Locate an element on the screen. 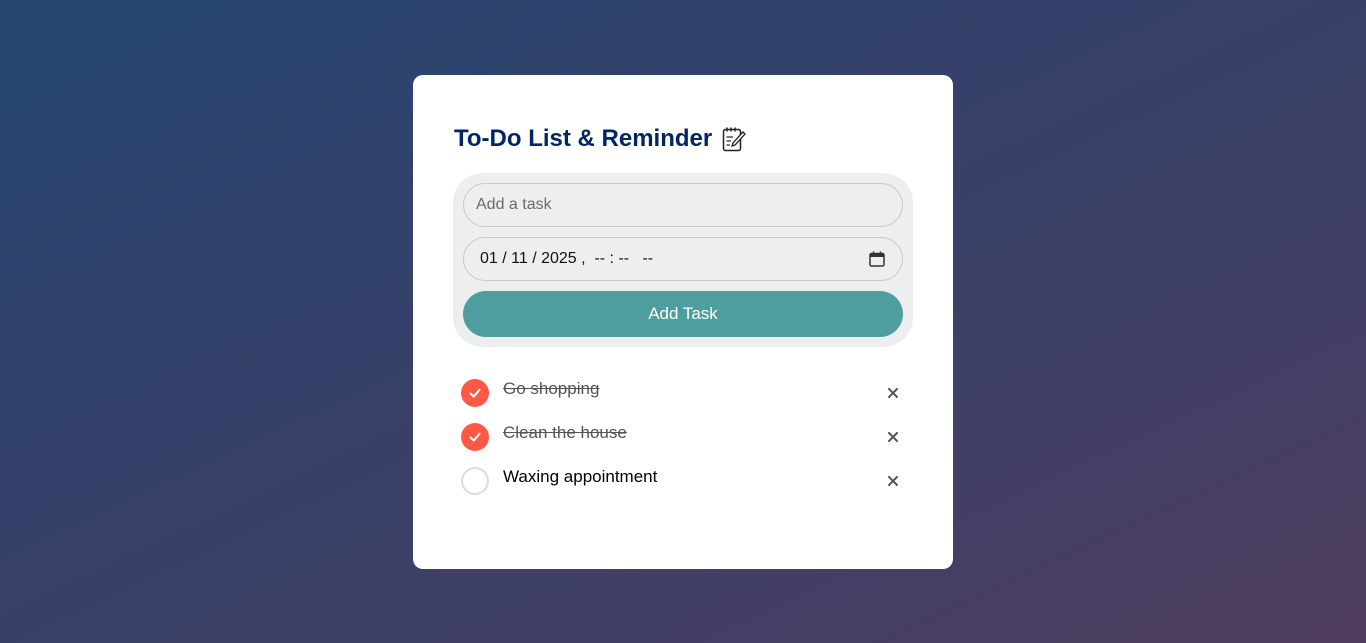  title-row: To-Do List & Reminder is located at coordinates (600, 139).